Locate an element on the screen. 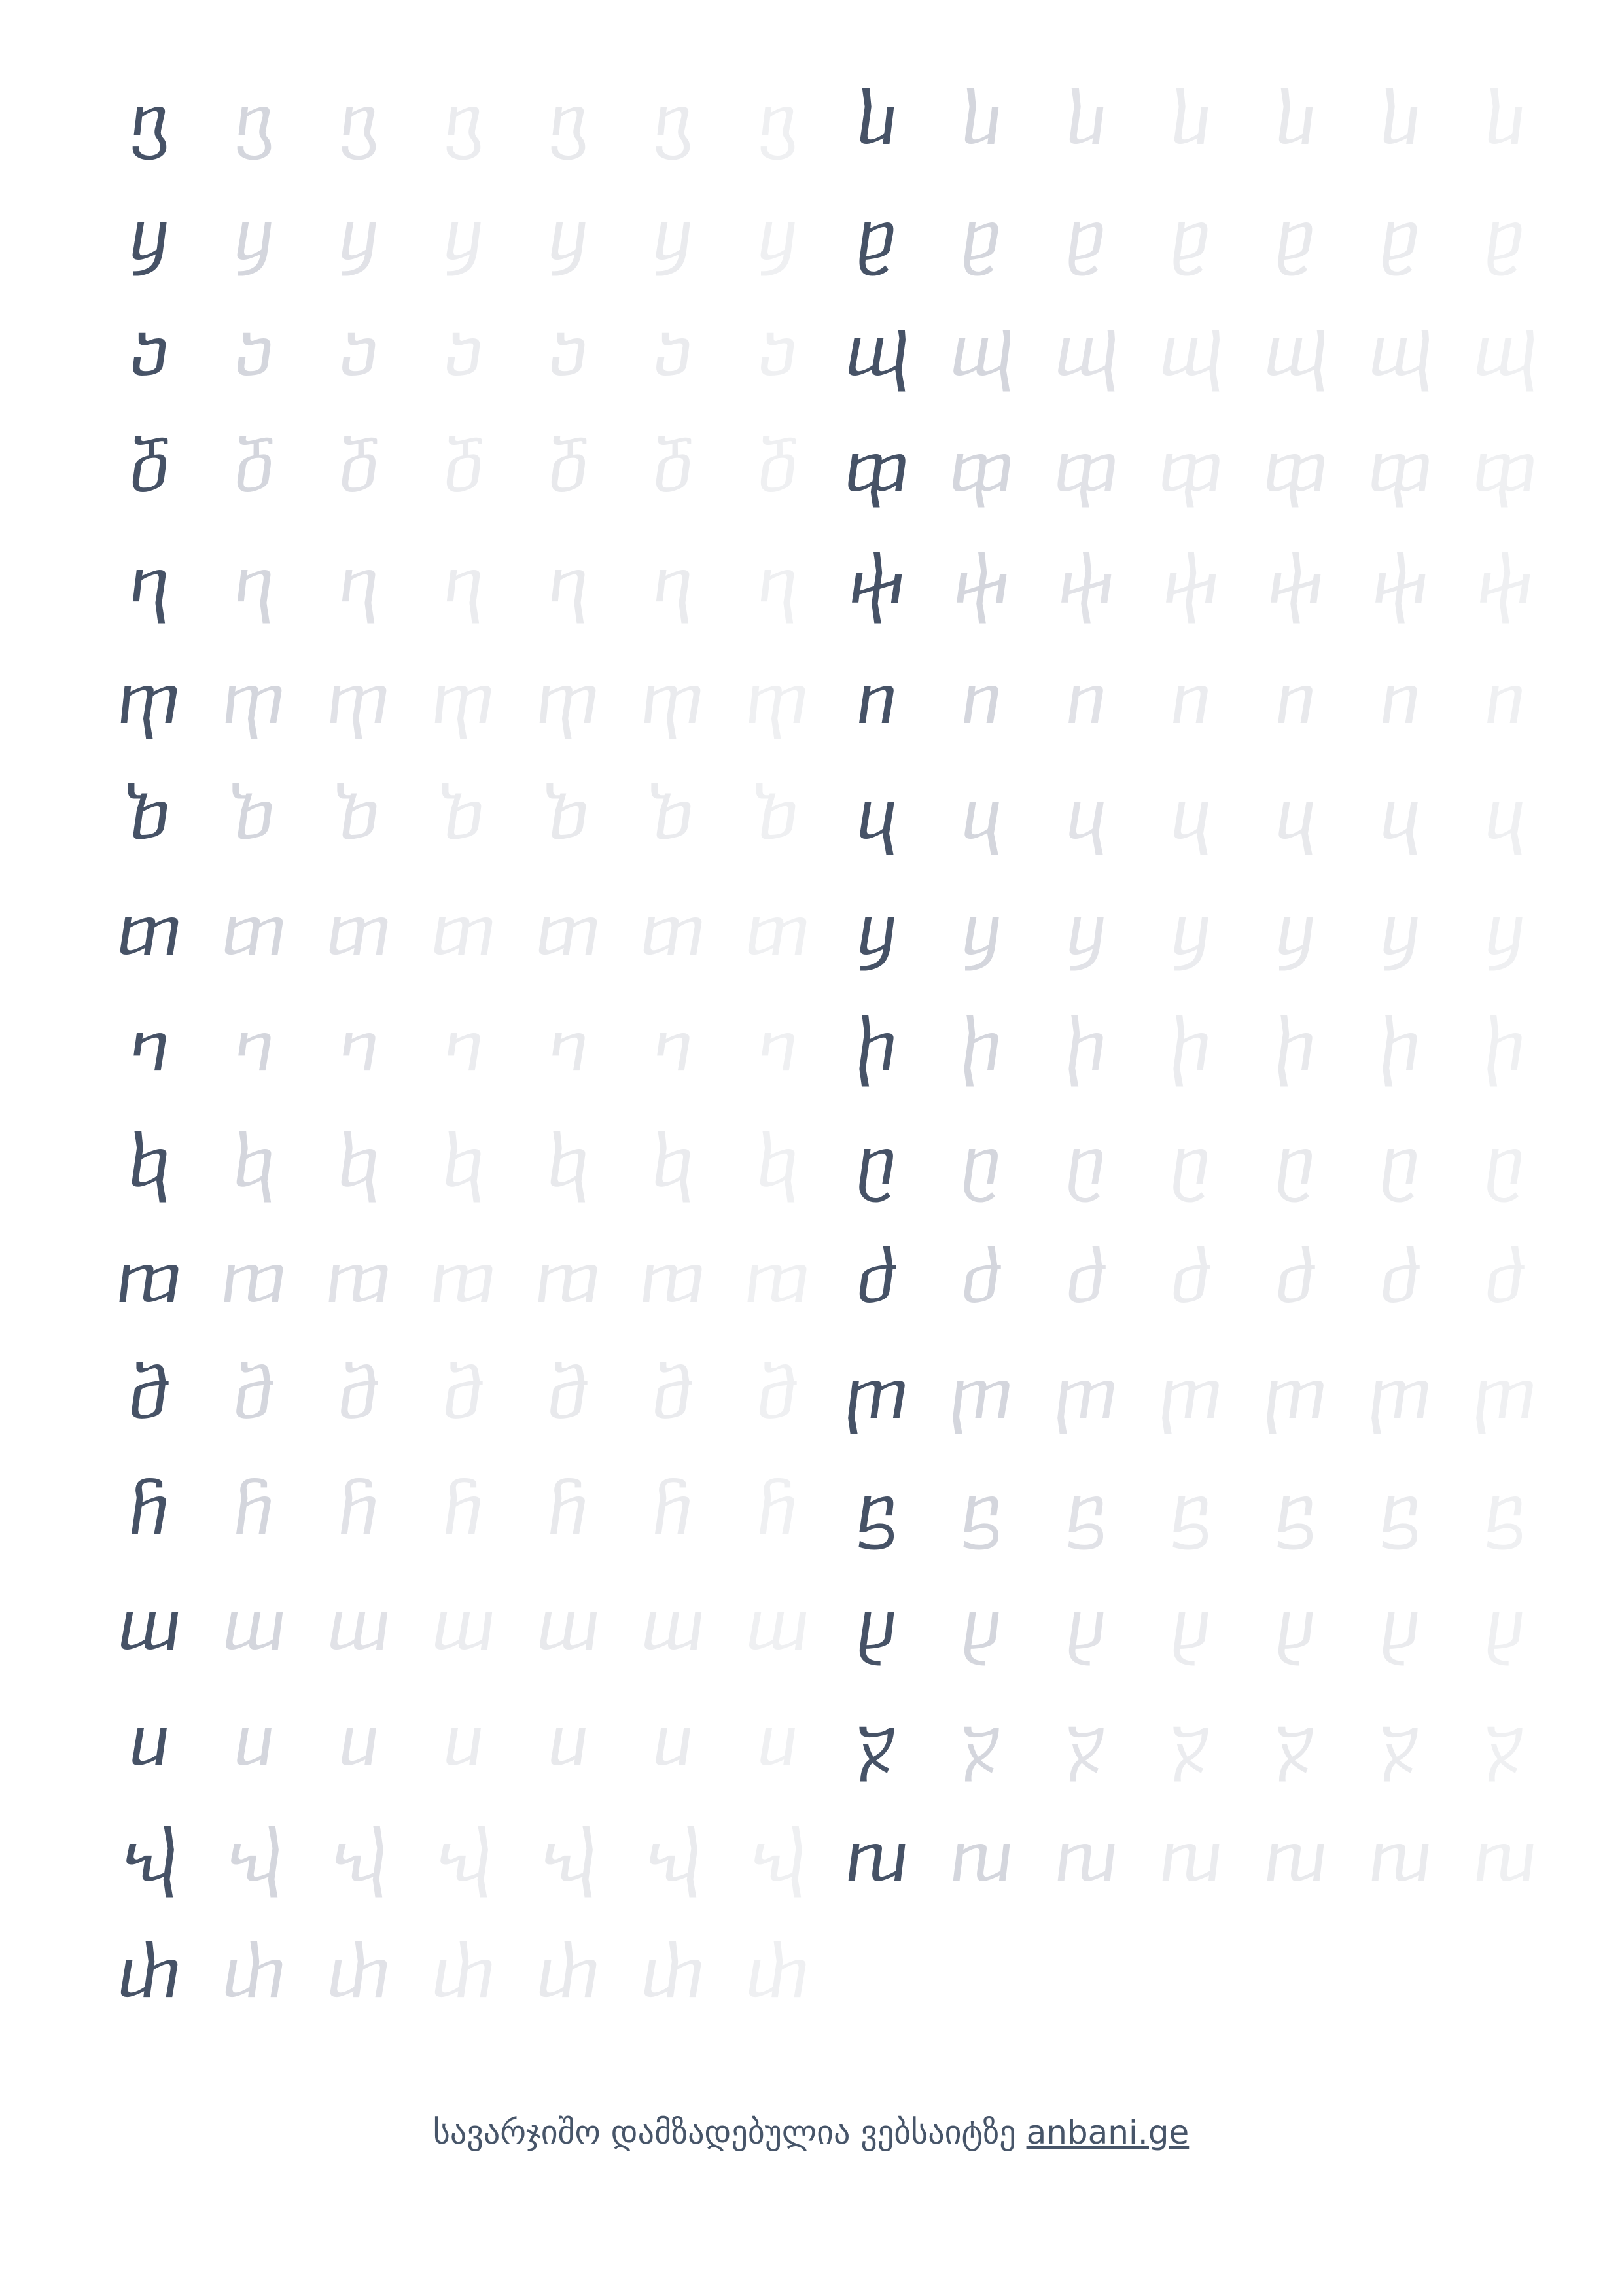 The height and width of the screenshot is (2296, 1622). model-letter: ⴒ is located at coordinates (876, 236).